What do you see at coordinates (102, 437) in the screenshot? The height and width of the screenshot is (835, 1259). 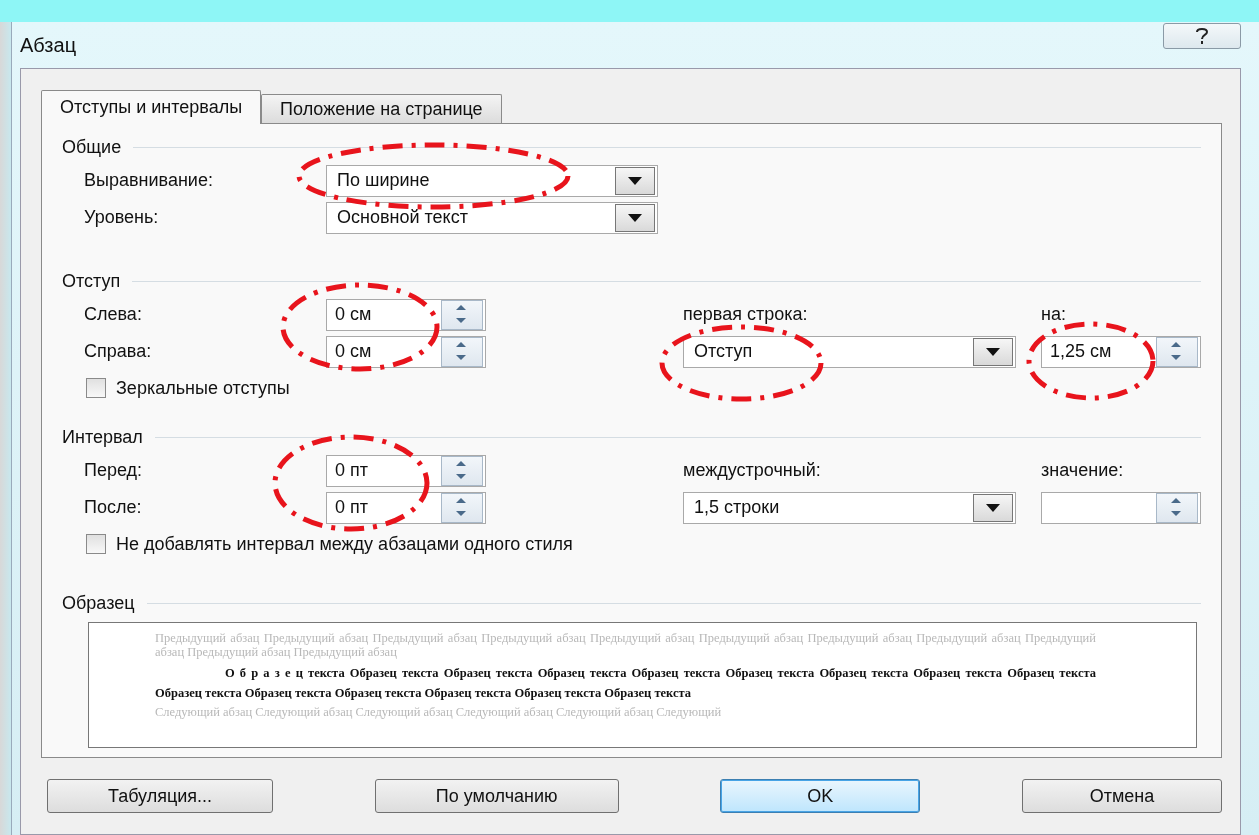 I see `section-title: Интервал` at bounding box center [102, 437].